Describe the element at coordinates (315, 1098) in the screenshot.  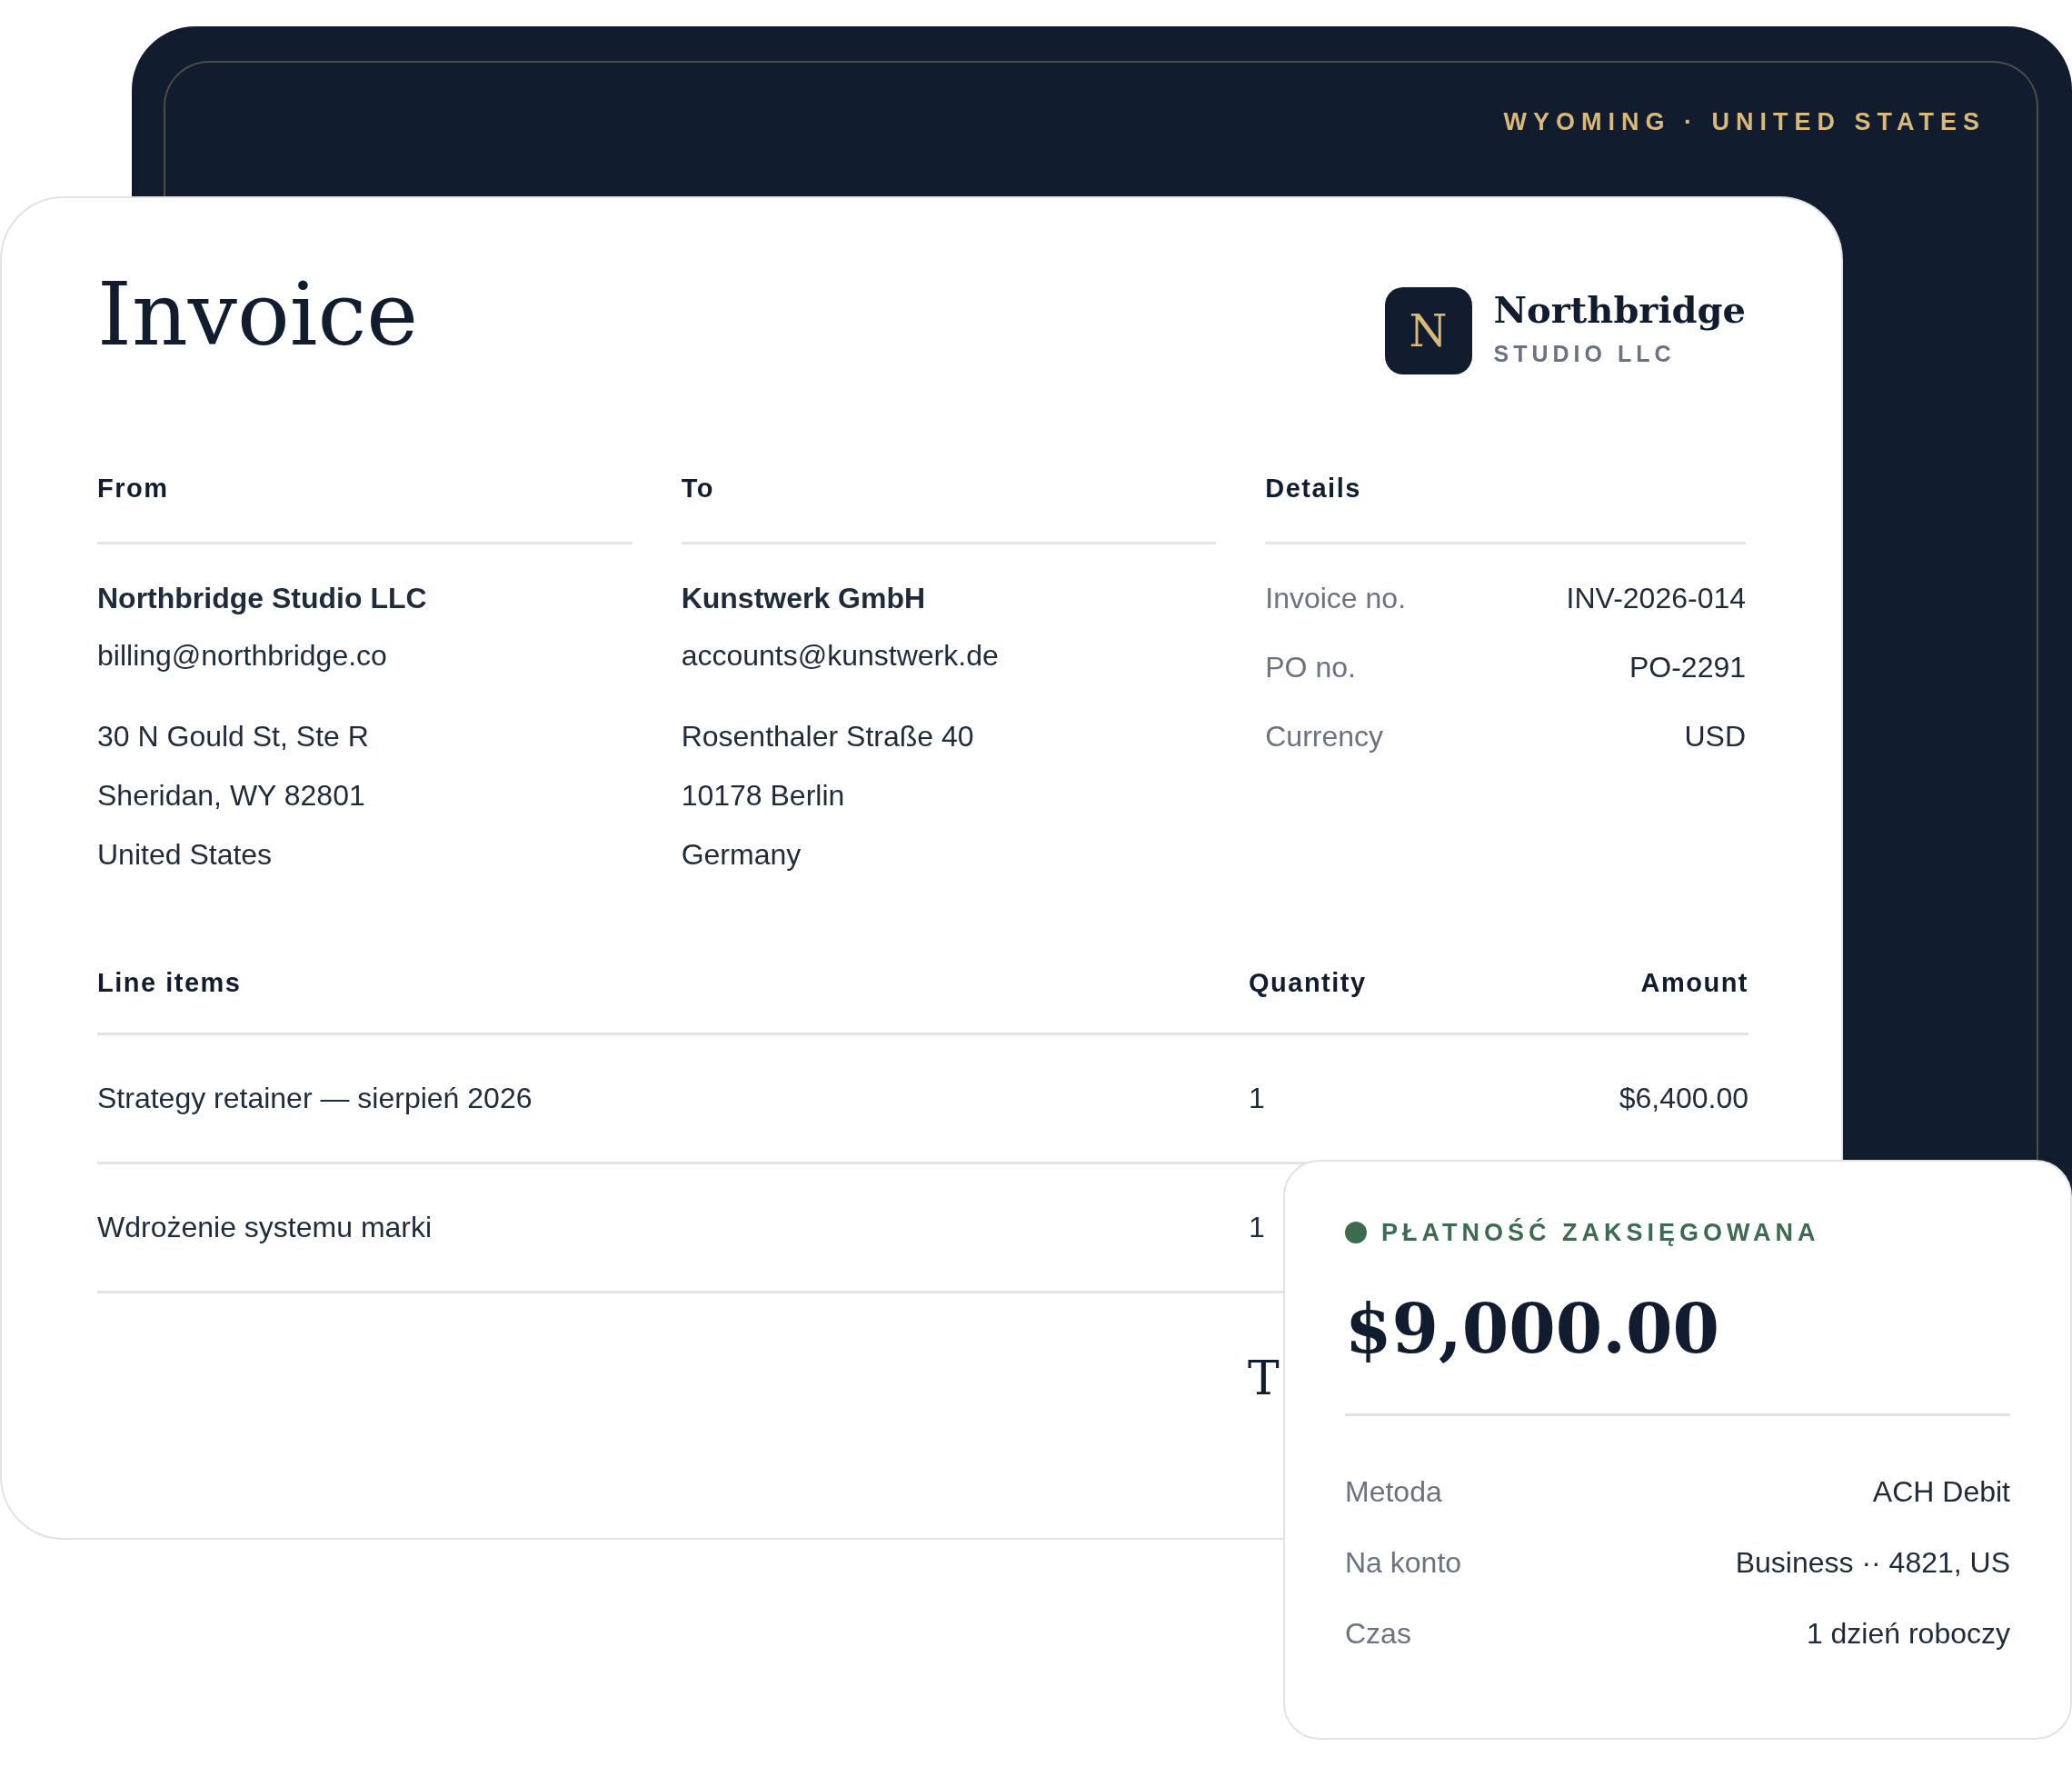
I see `item-description: Strategy retainer — sierpień 2026` at that location.